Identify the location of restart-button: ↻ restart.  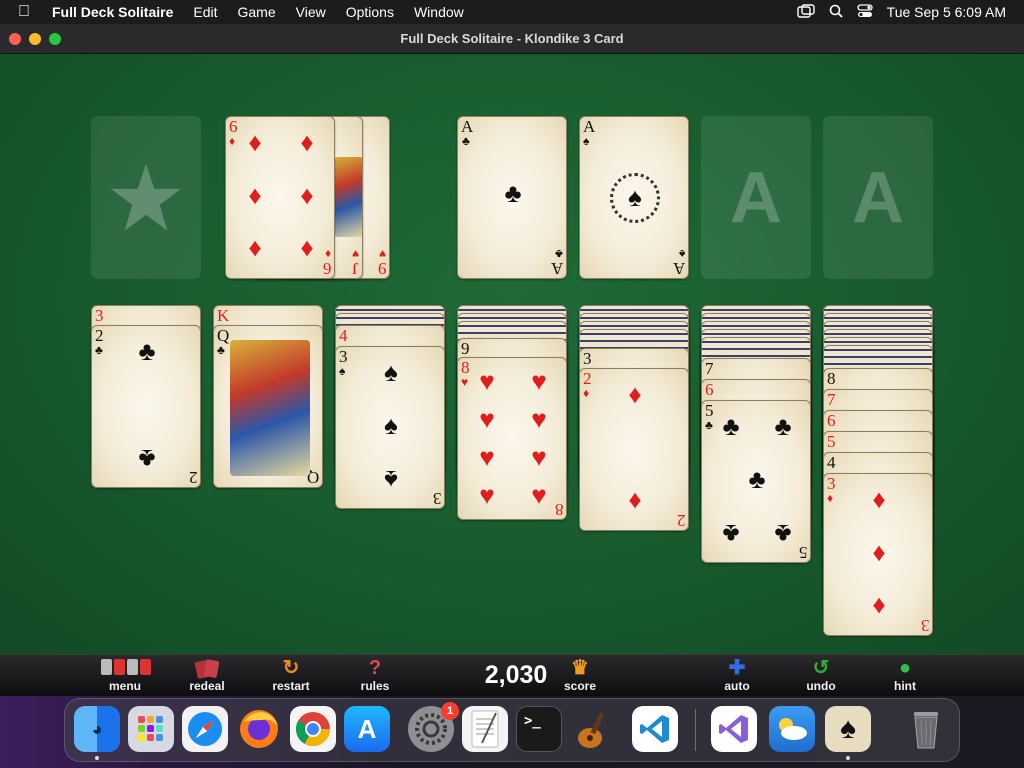
(291, 675).